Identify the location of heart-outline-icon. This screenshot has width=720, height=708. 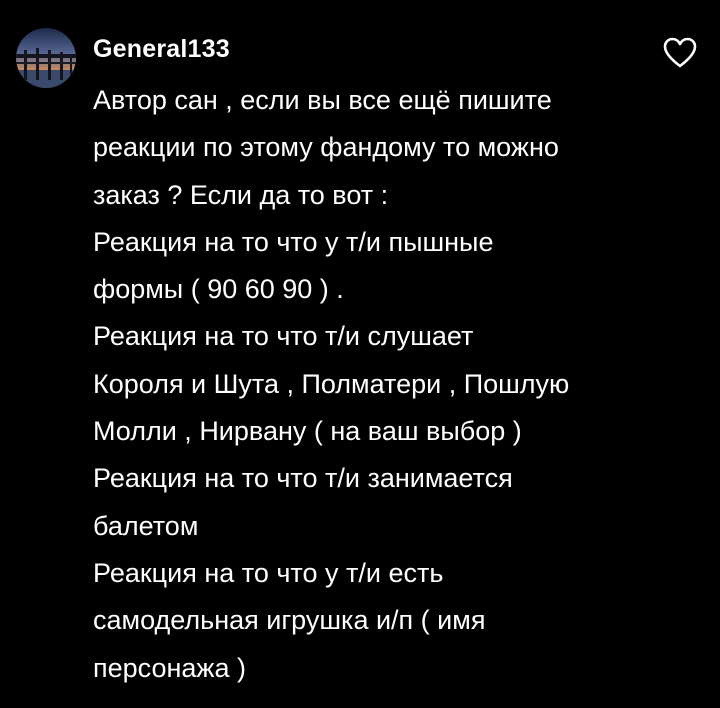
(680, 52).